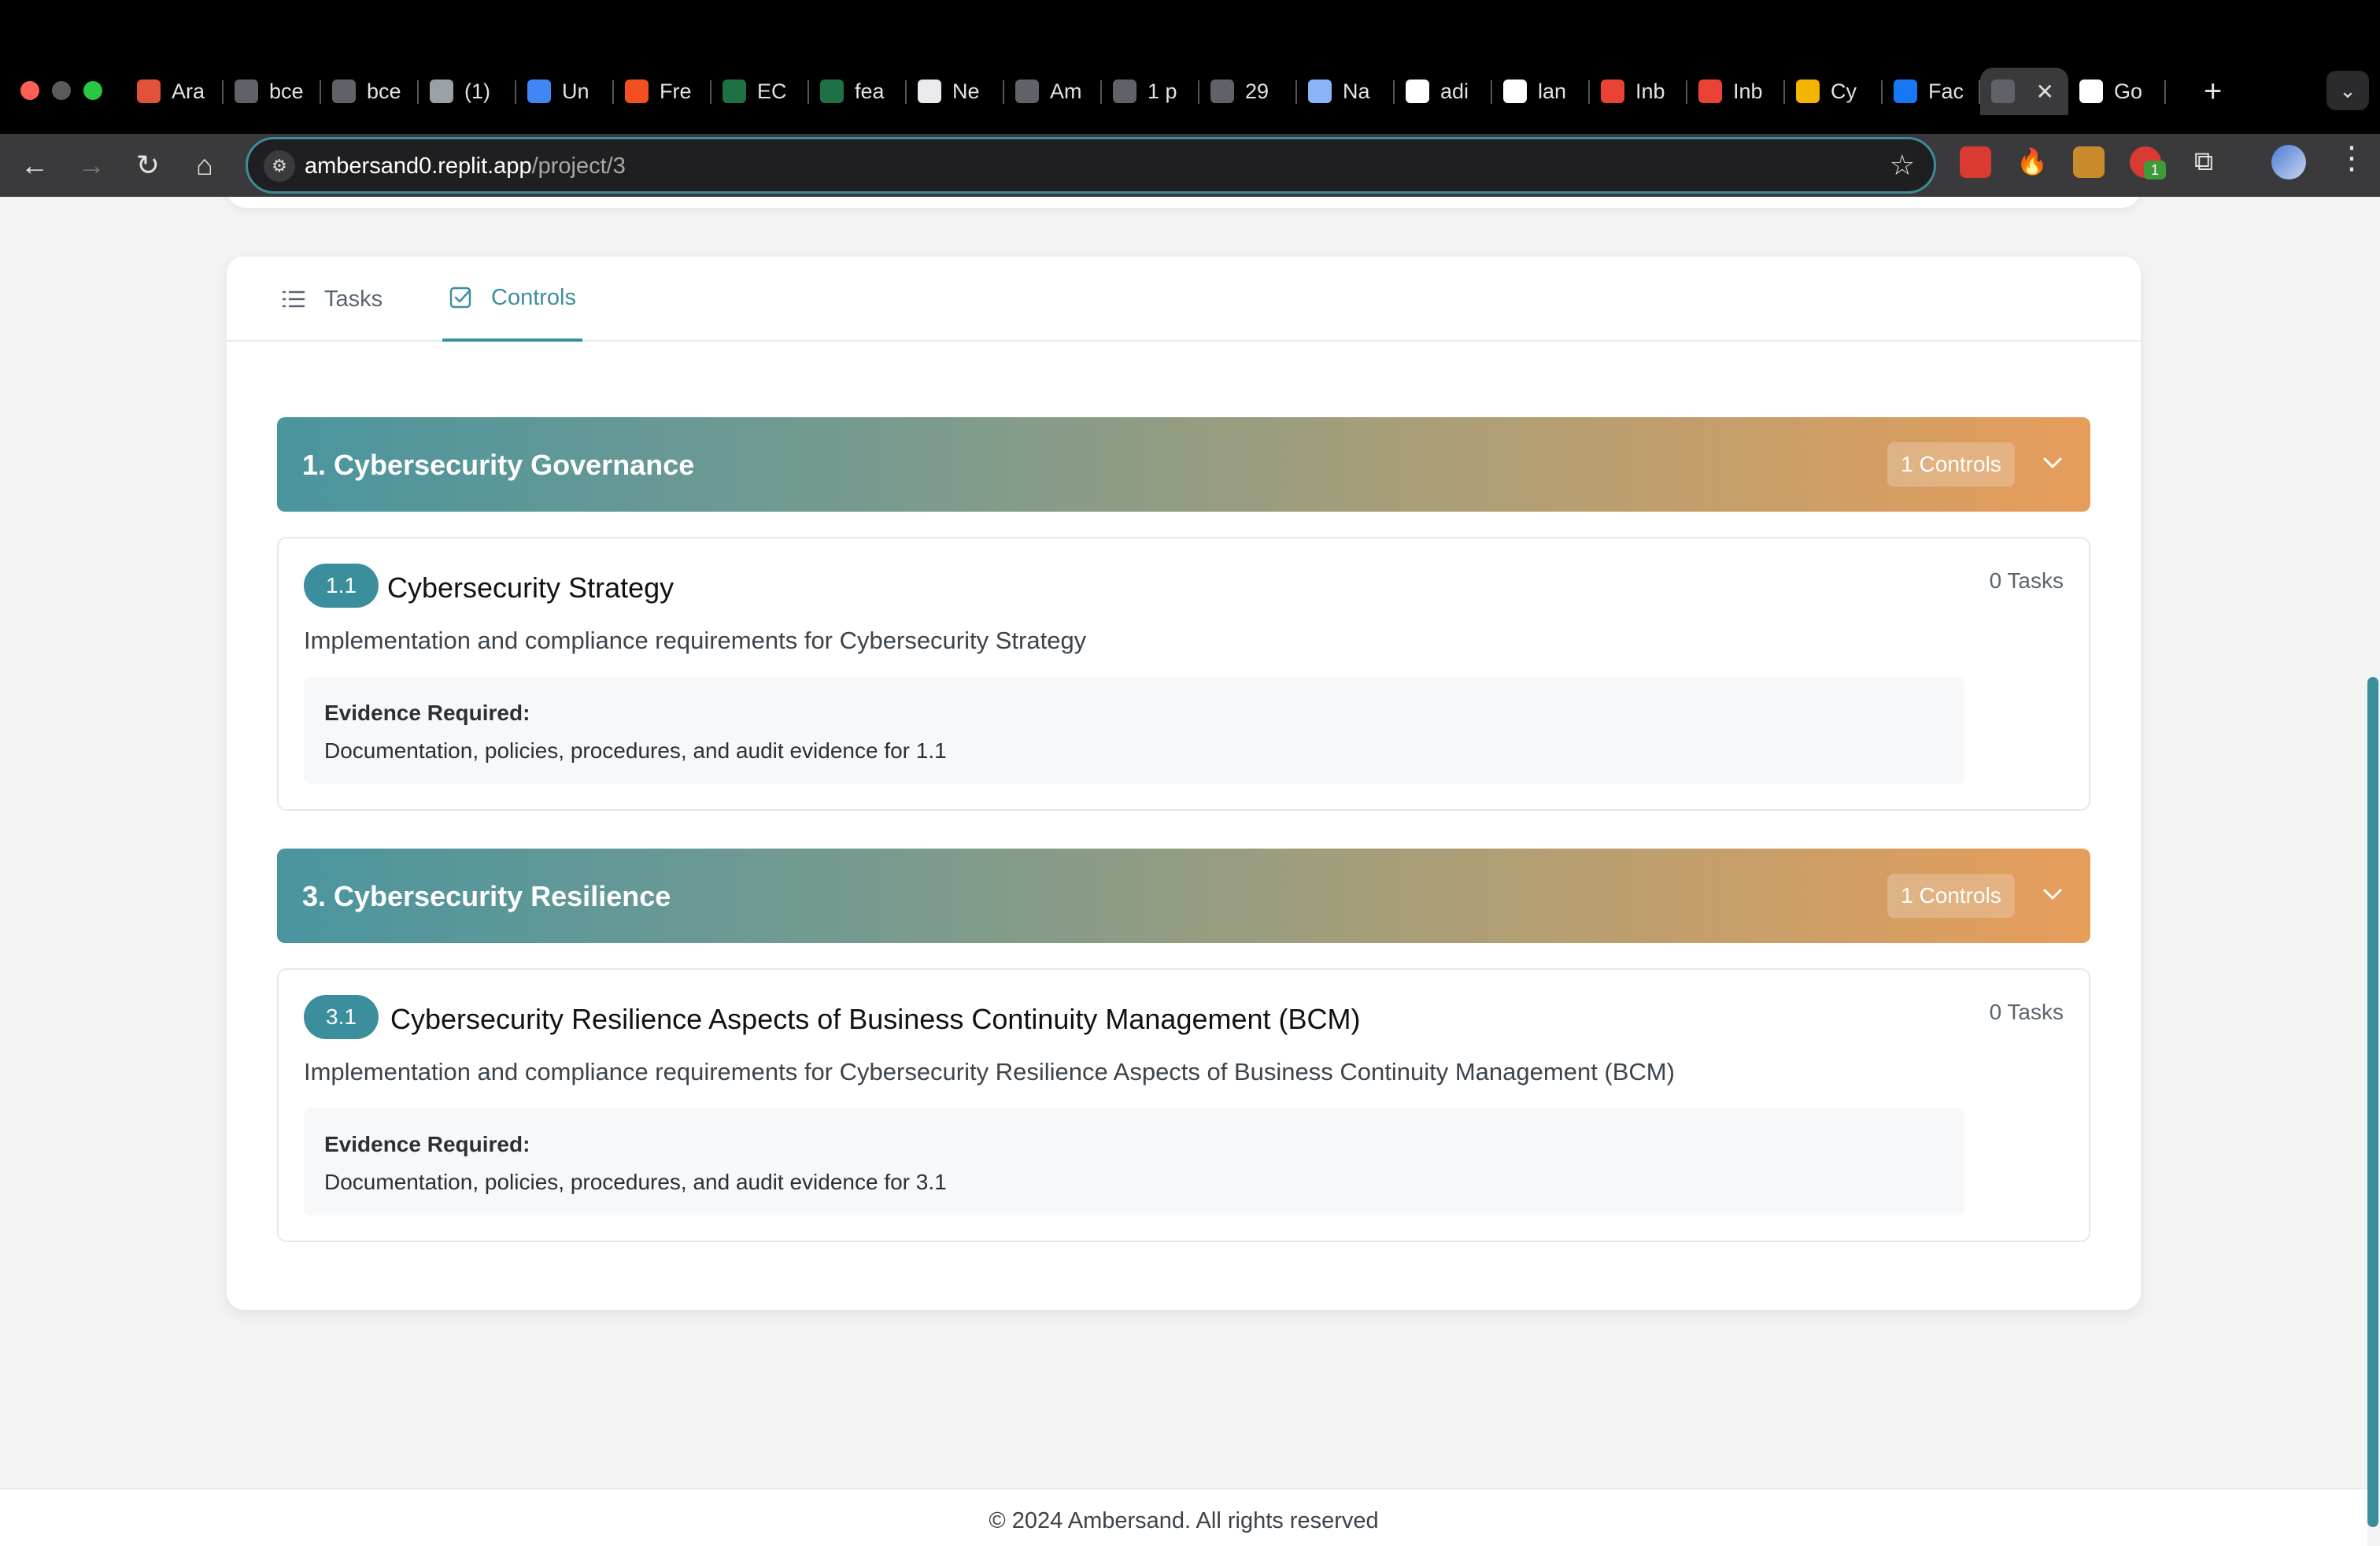  What do you see at coordinates (2347, 90) in the screenshot?
I see `tab-search-icon: ⌄` at bounding box center [2347, 90].